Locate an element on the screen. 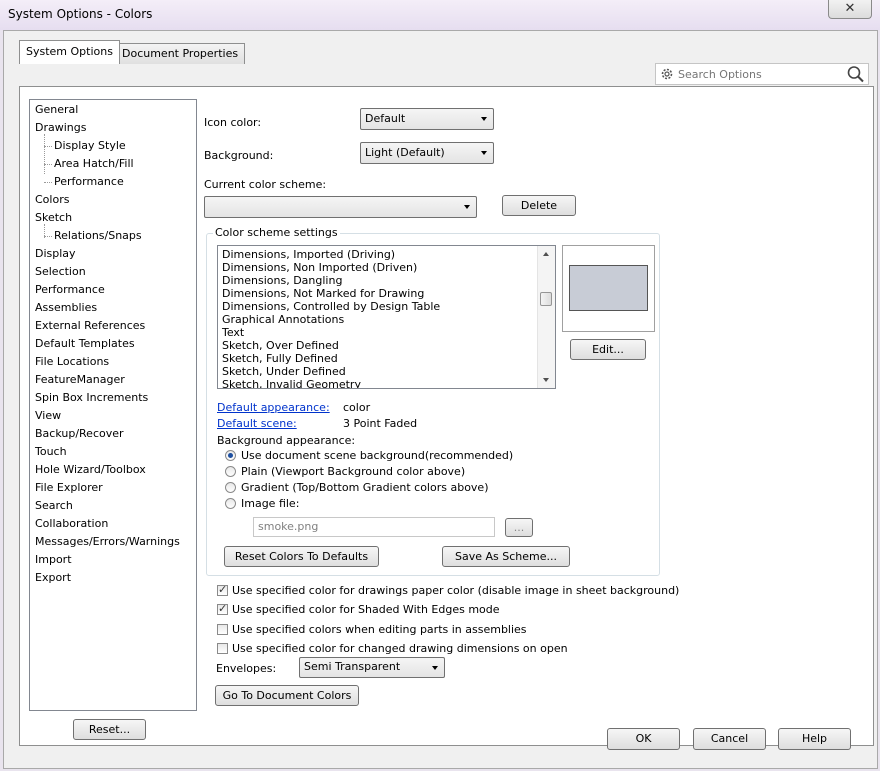 This screenshot has width=880, height=771. radio-label: Plain (Viewport Background color above) is located at coordinates (353, 471).